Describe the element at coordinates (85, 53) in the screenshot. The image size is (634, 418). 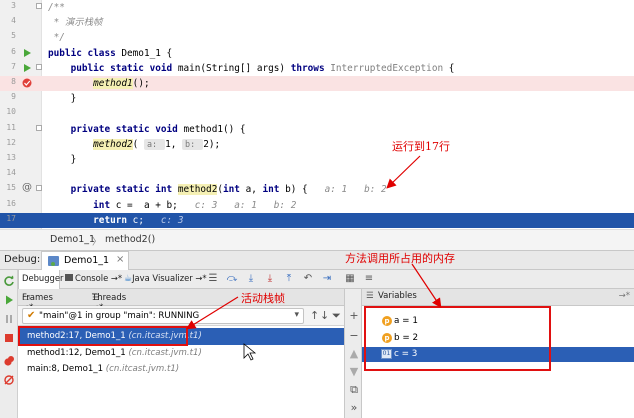
I see `code-token: public class` at that location.